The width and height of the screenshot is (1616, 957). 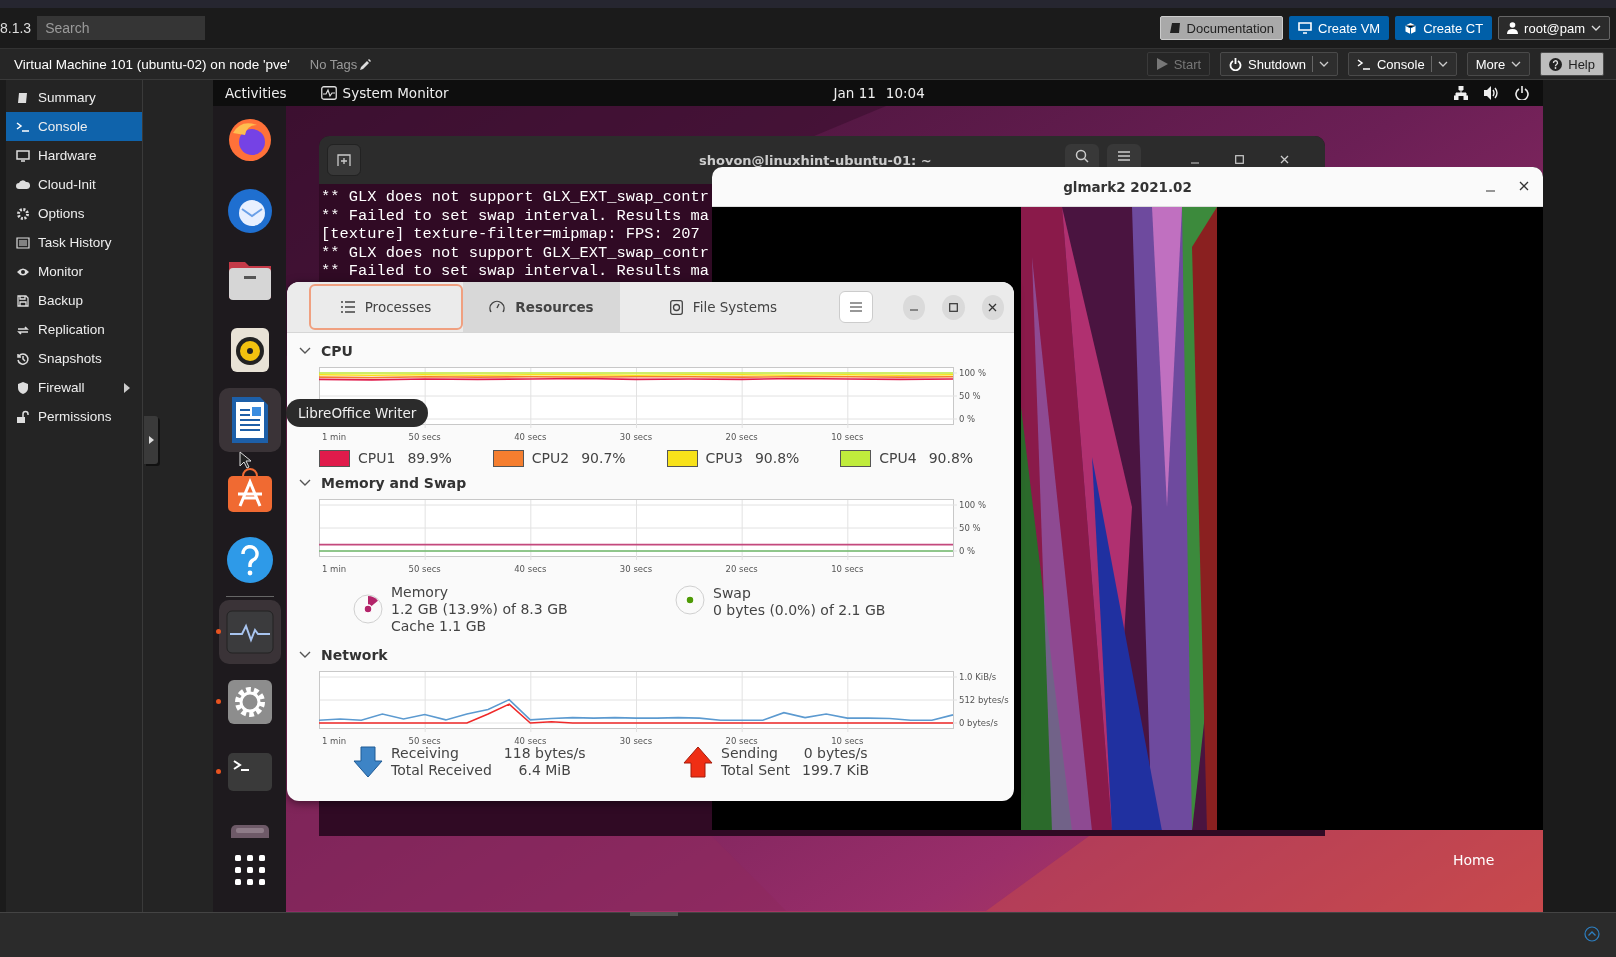 I want to click on nav-item: Cloud-Init, so click(x=74, y=184).